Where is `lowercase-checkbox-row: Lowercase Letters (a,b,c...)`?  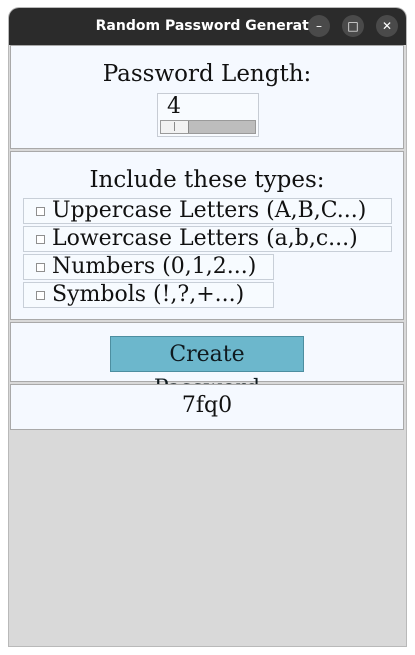 lowercase-checkbox-row: Lowercase Letters (a,b,c...) is located at coordinates (207, 239).